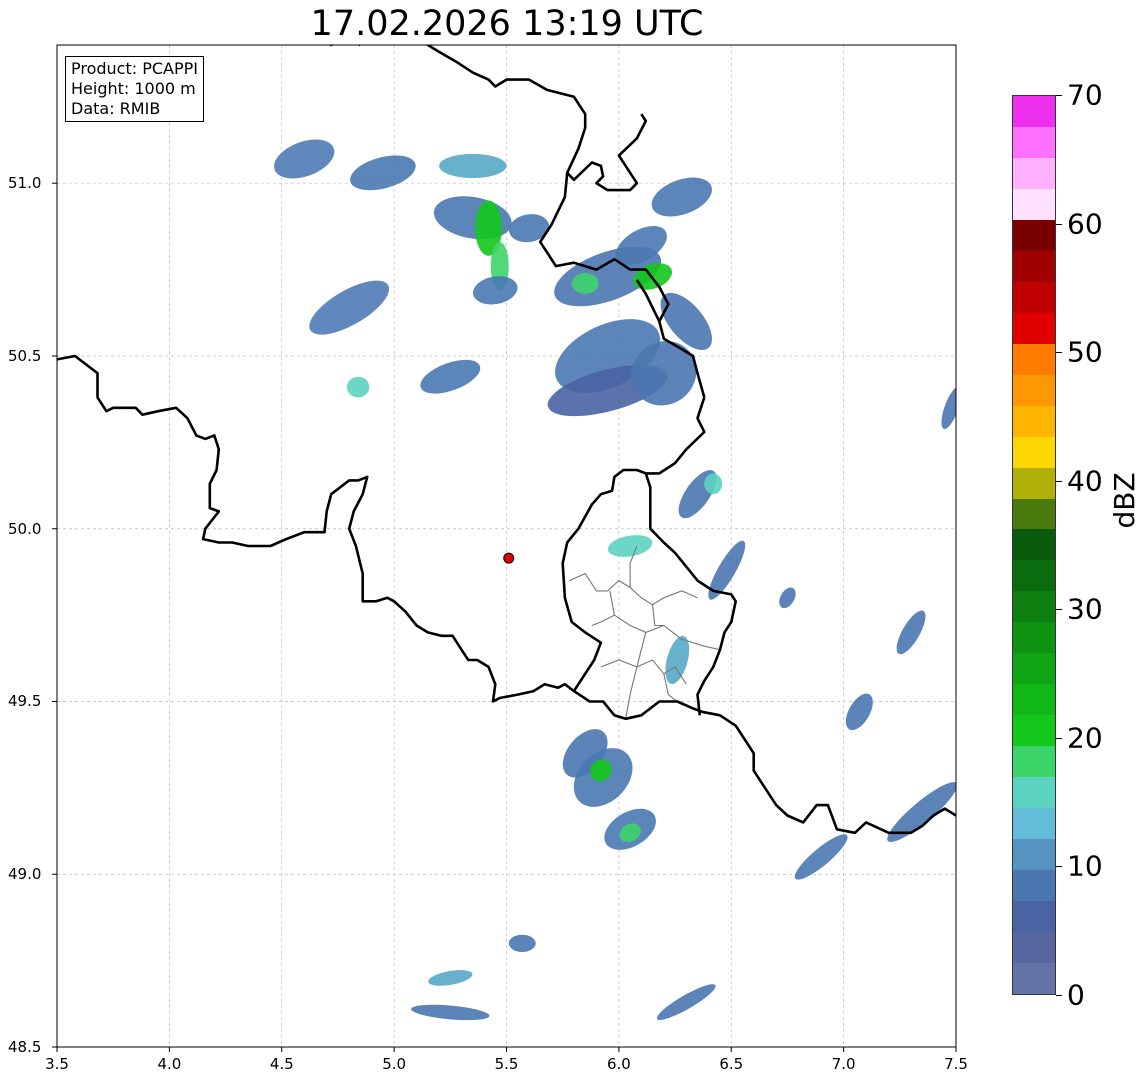  I want to click on x-tick-label: 7.0, so click(843, 1064).